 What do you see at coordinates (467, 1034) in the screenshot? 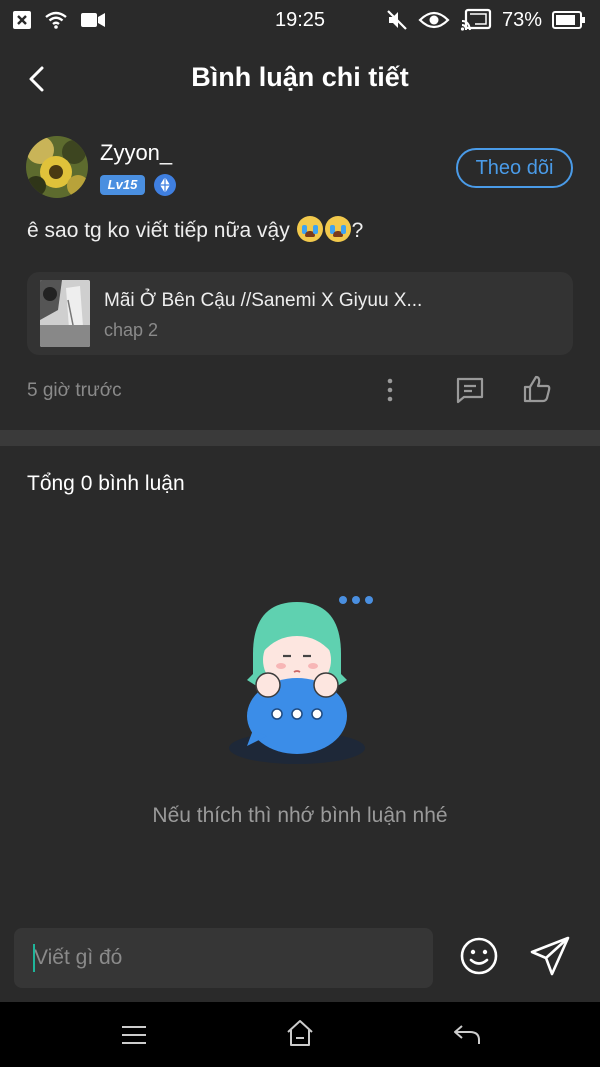
I see `nav-back-icon` at bounding box center [467, 1034].